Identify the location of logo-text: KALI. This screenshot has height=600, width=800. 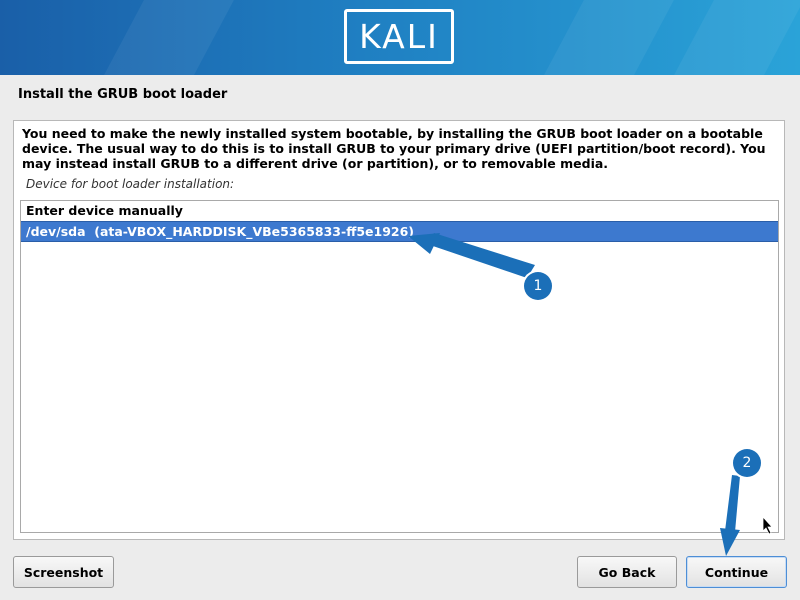
(399, 36).